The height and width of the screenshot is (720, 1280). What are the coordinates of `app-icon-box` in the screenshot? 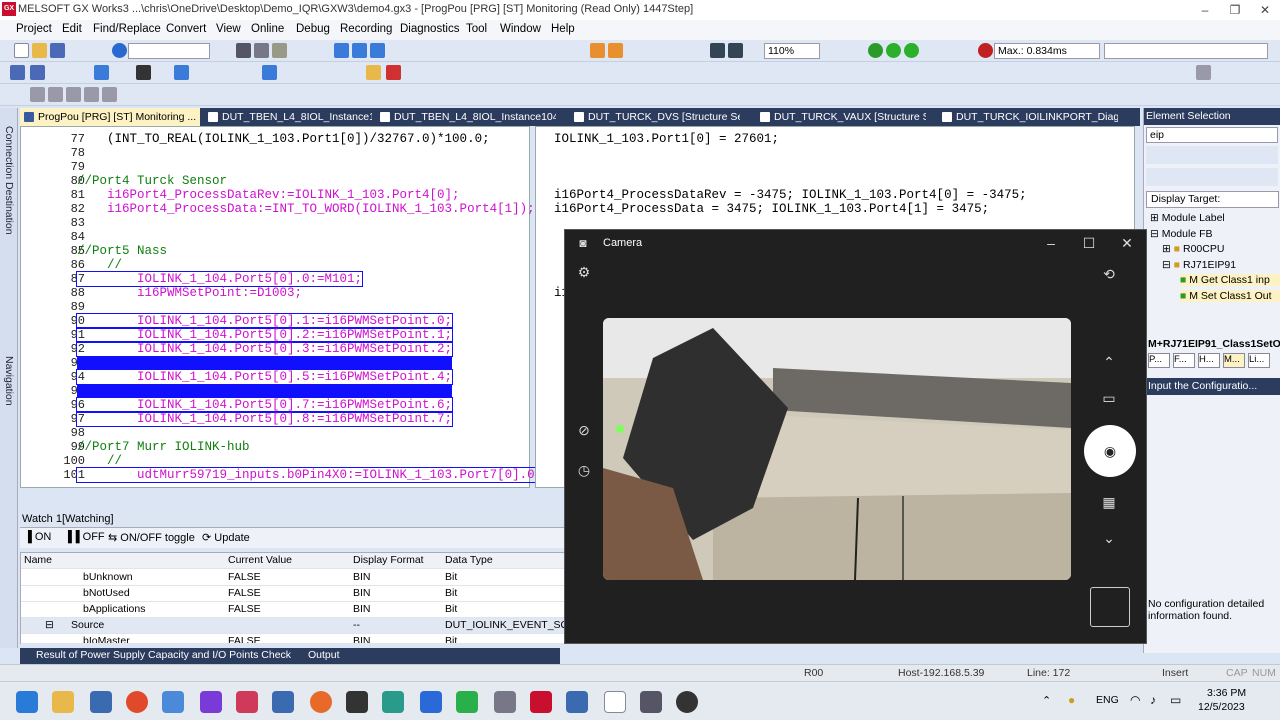 It's located at (577, 702).